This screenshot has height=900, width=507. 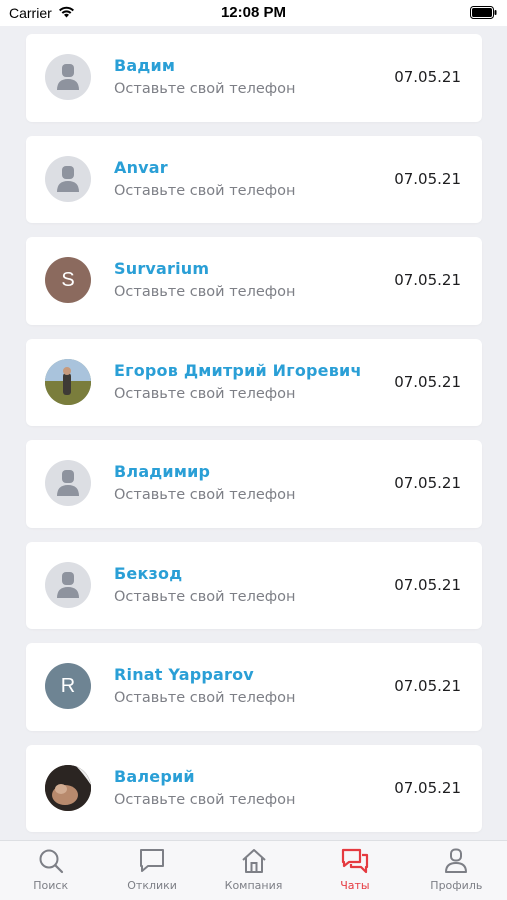 I want to click on bottom-tab-bar: Поиск Отклики Компания Чаты Профиль, so click(x=253, y=870).